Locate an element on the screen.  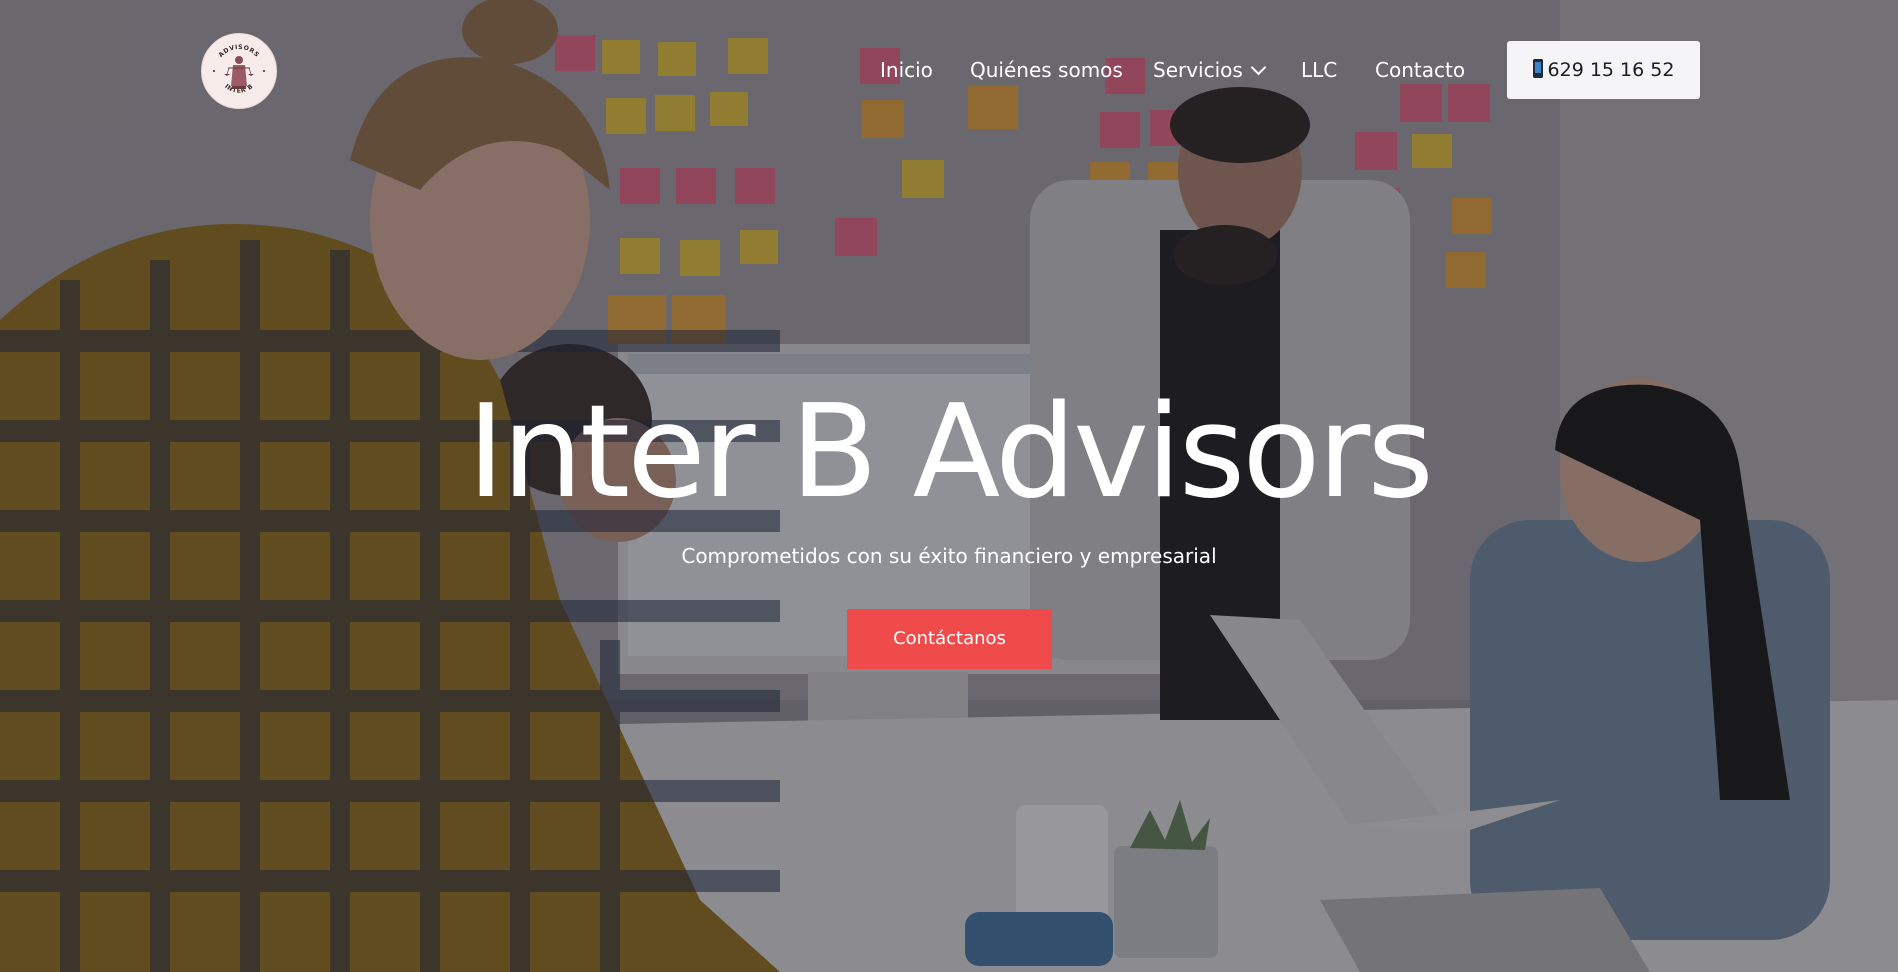
nav-item-label: Quiénes somos is located at coordinates (1046, 70).